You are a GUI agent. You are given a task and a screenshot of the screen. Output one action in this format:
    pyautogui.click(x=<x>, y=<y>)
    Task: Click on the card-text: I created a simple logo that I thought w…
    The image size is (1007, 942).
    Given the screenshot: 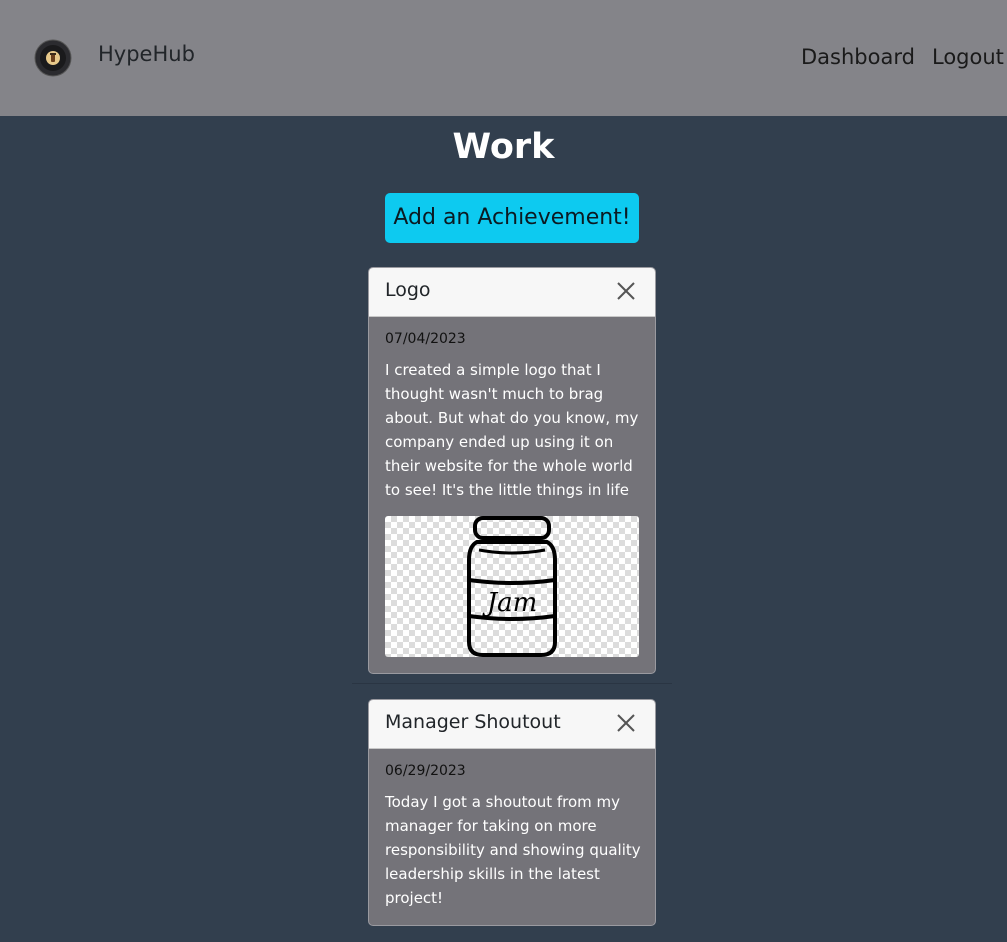 What is the action you would take?
    pyautogui.click(x=512, y=430)
    